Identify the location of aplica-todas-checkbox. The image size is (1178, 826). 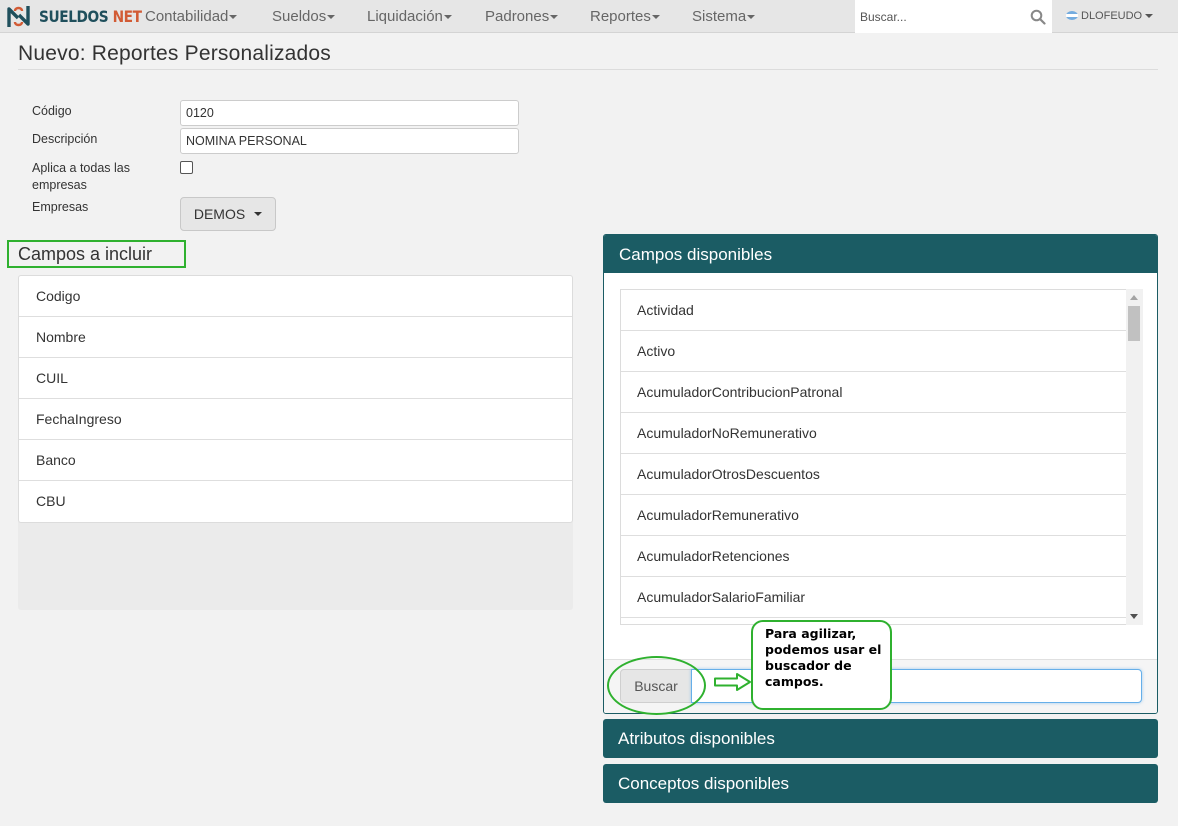
(186, 167).